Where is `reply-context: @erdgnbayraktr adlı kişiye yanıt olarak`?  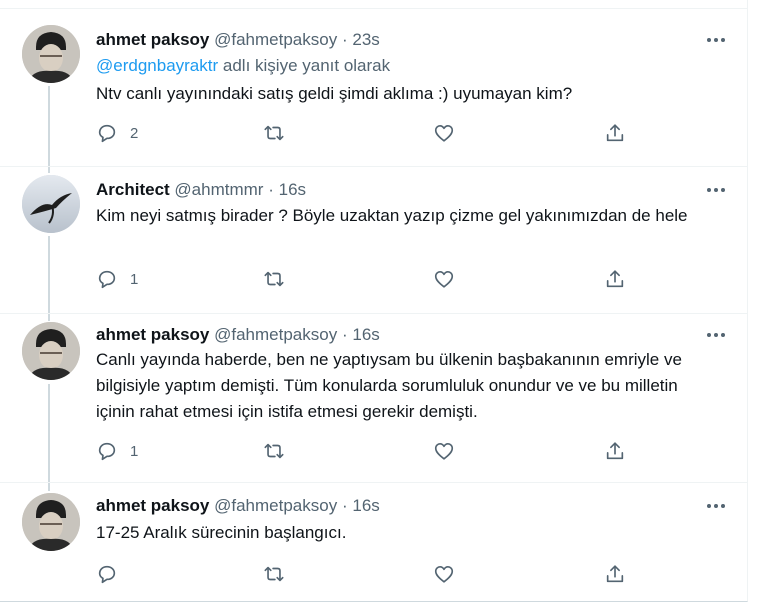 reply-context: @erdgnbayraktr adlı kişiye yanıt olarak is located at coordinates (243, 66).